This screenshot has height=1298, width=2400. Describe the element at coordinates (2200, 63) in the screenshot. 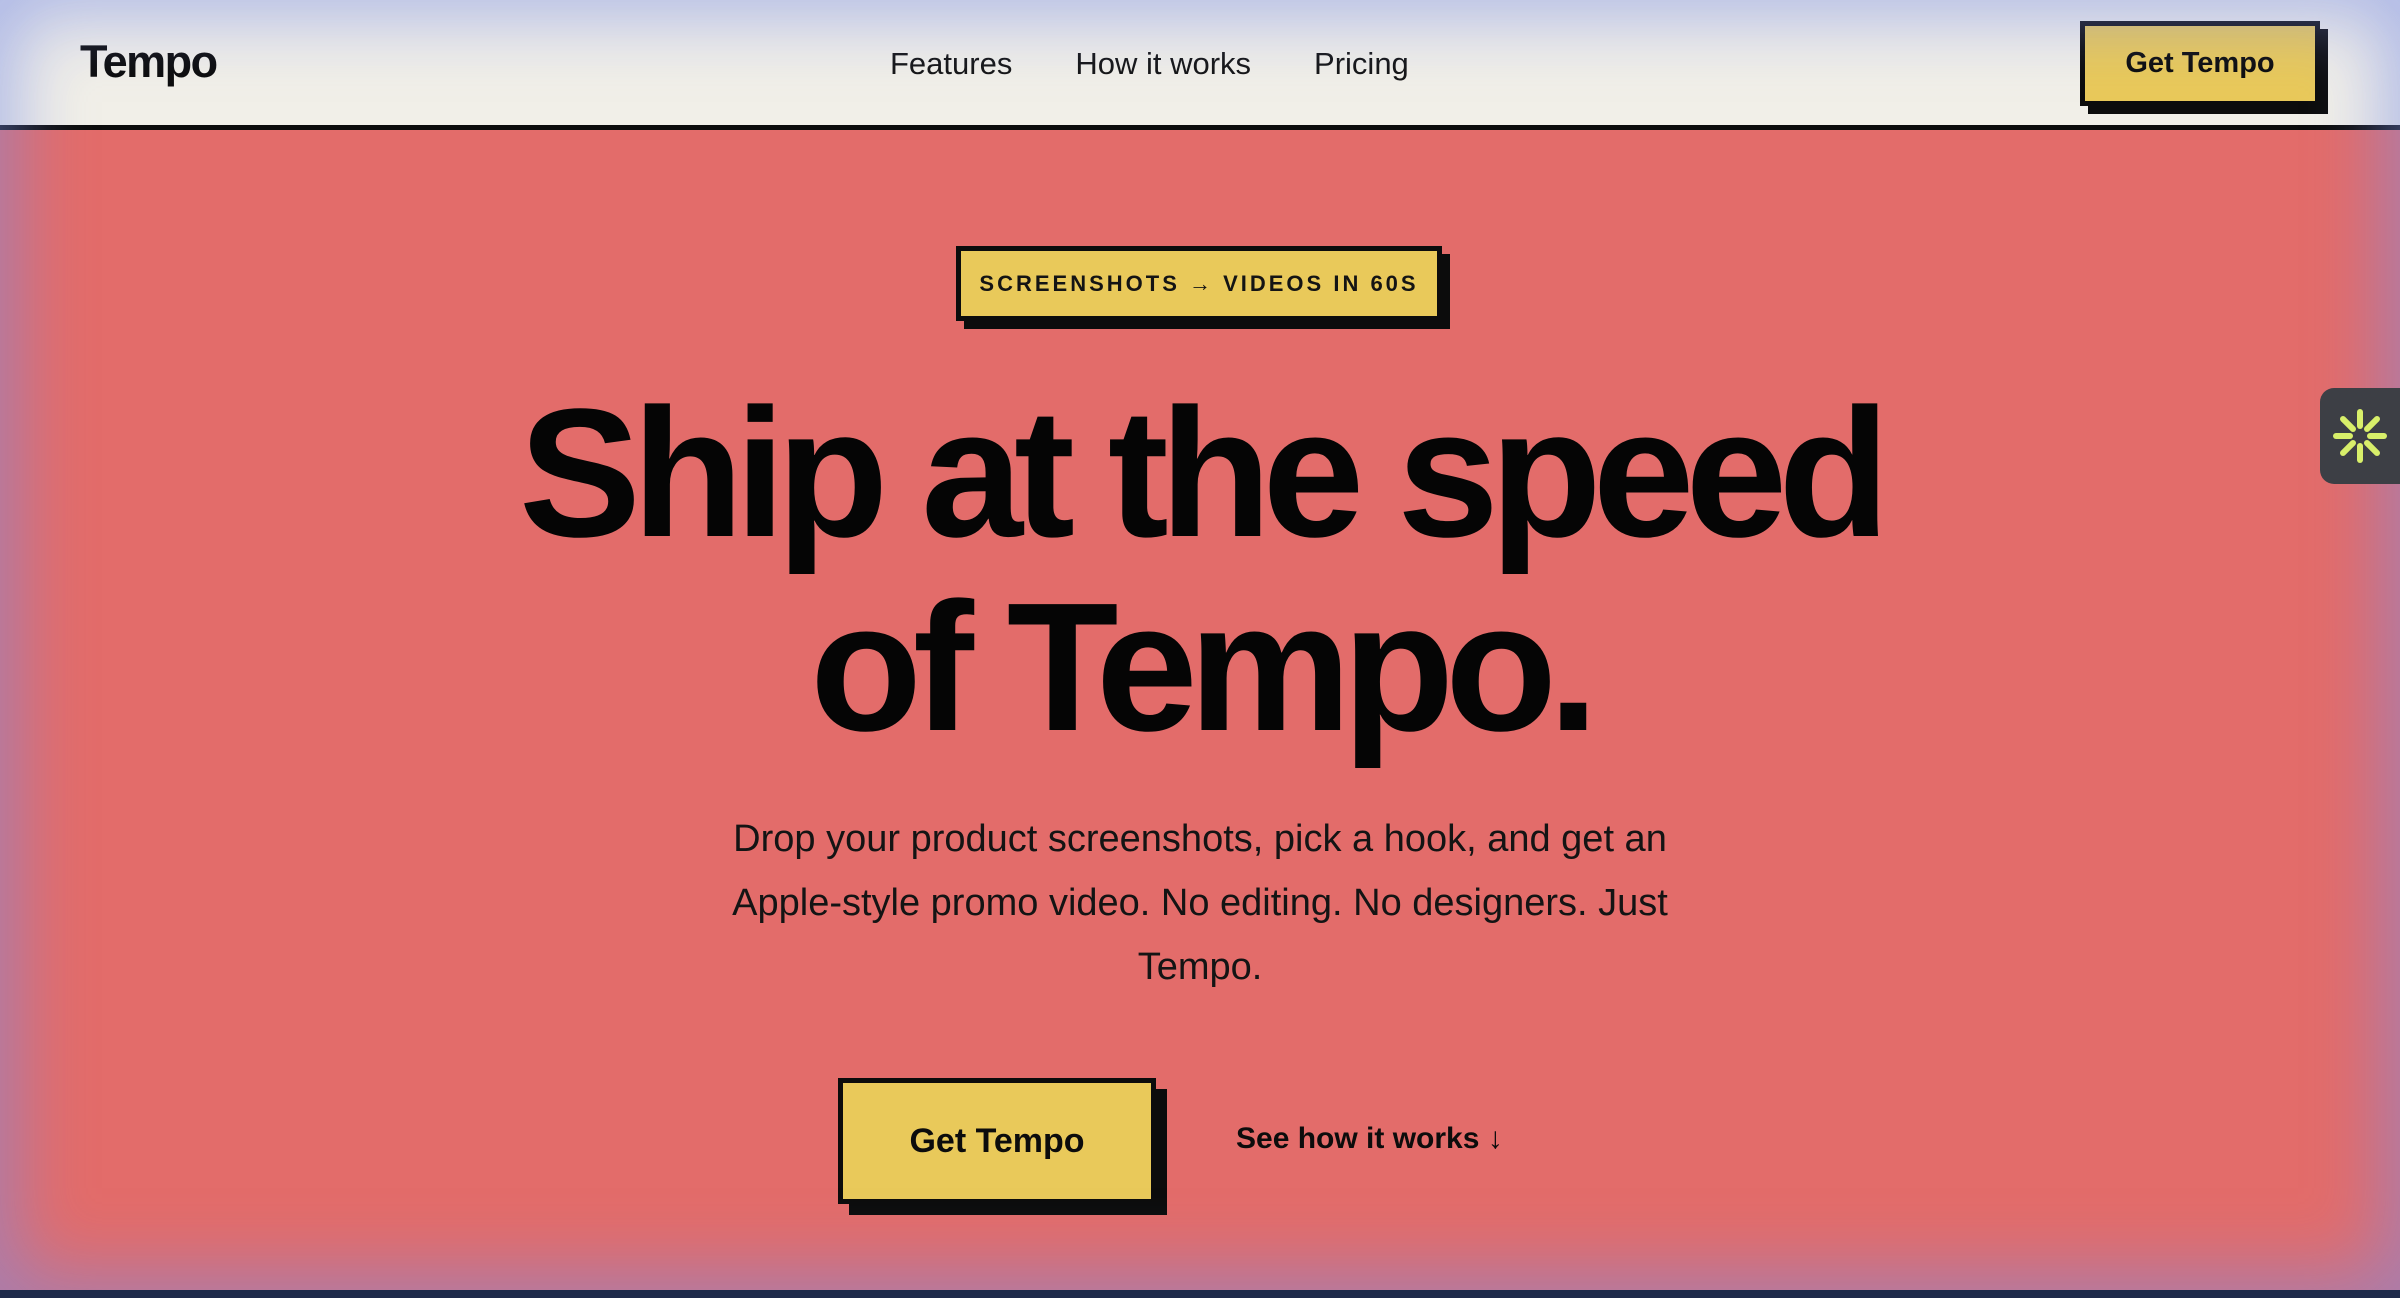

I see `nav-get-tempo-button: Get Tempo` at that location.